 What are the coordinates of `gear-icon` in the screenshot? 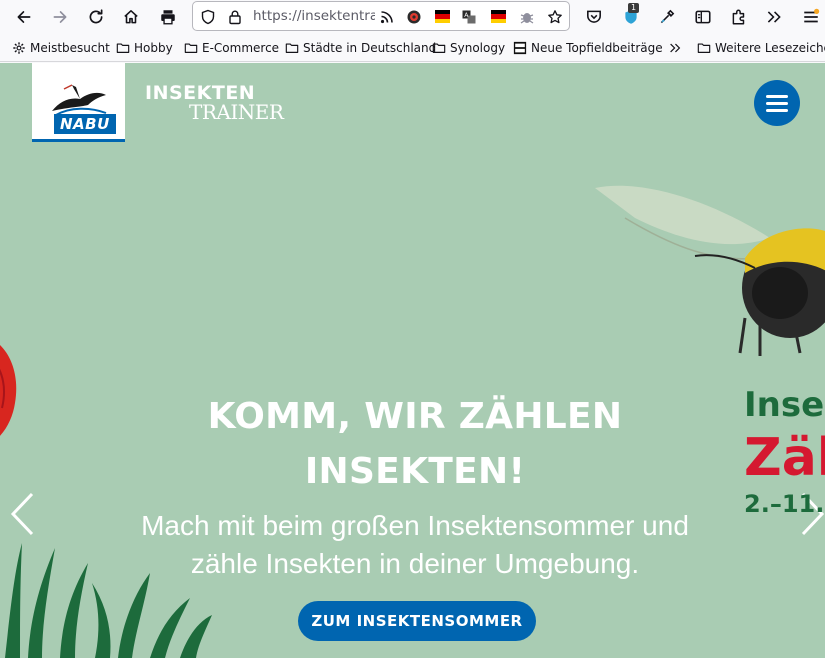 It's located at (19, 48).